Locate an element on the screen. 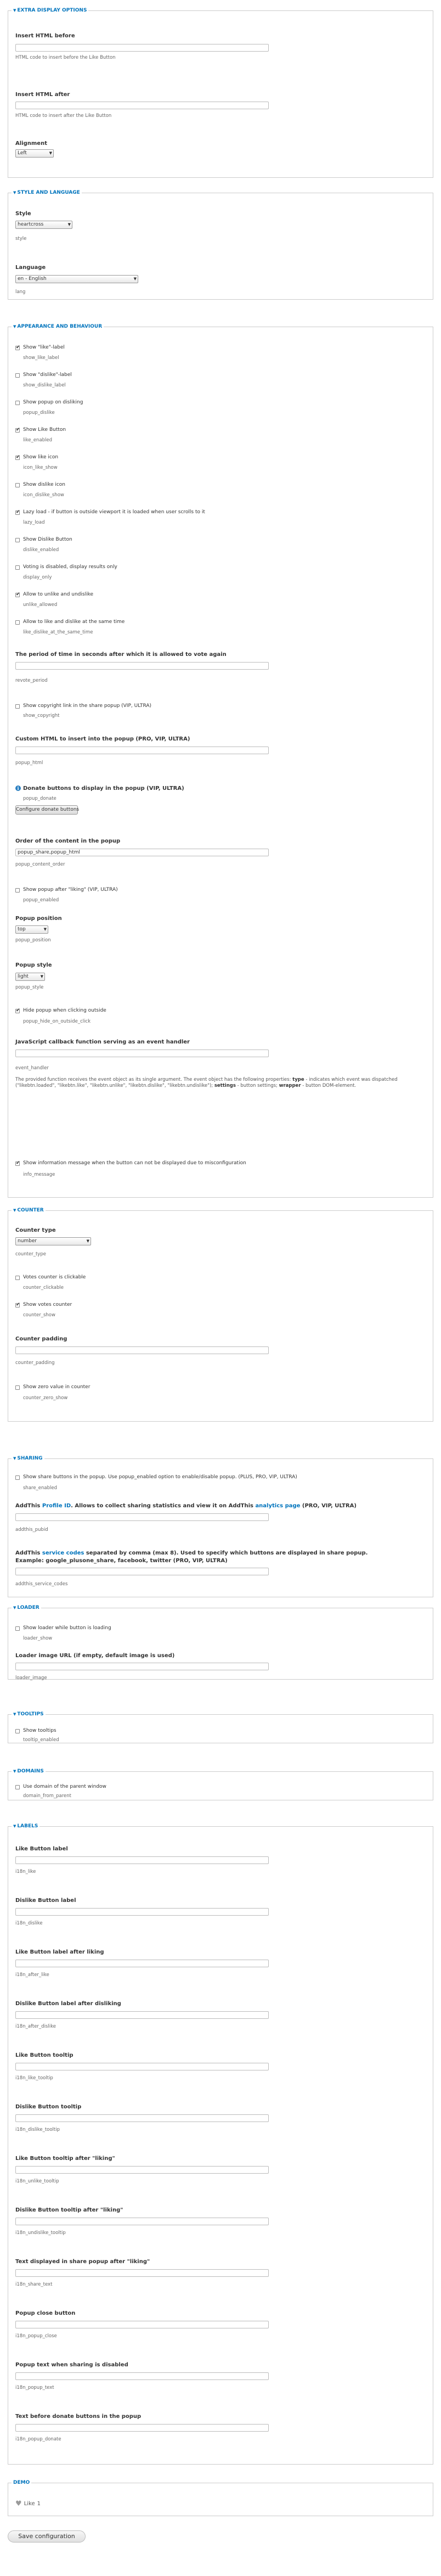 The height and width of the screenshot is (2576, 441). appearance-checkbox-desc: unlike_allowed is located at coordinates (40, 605).